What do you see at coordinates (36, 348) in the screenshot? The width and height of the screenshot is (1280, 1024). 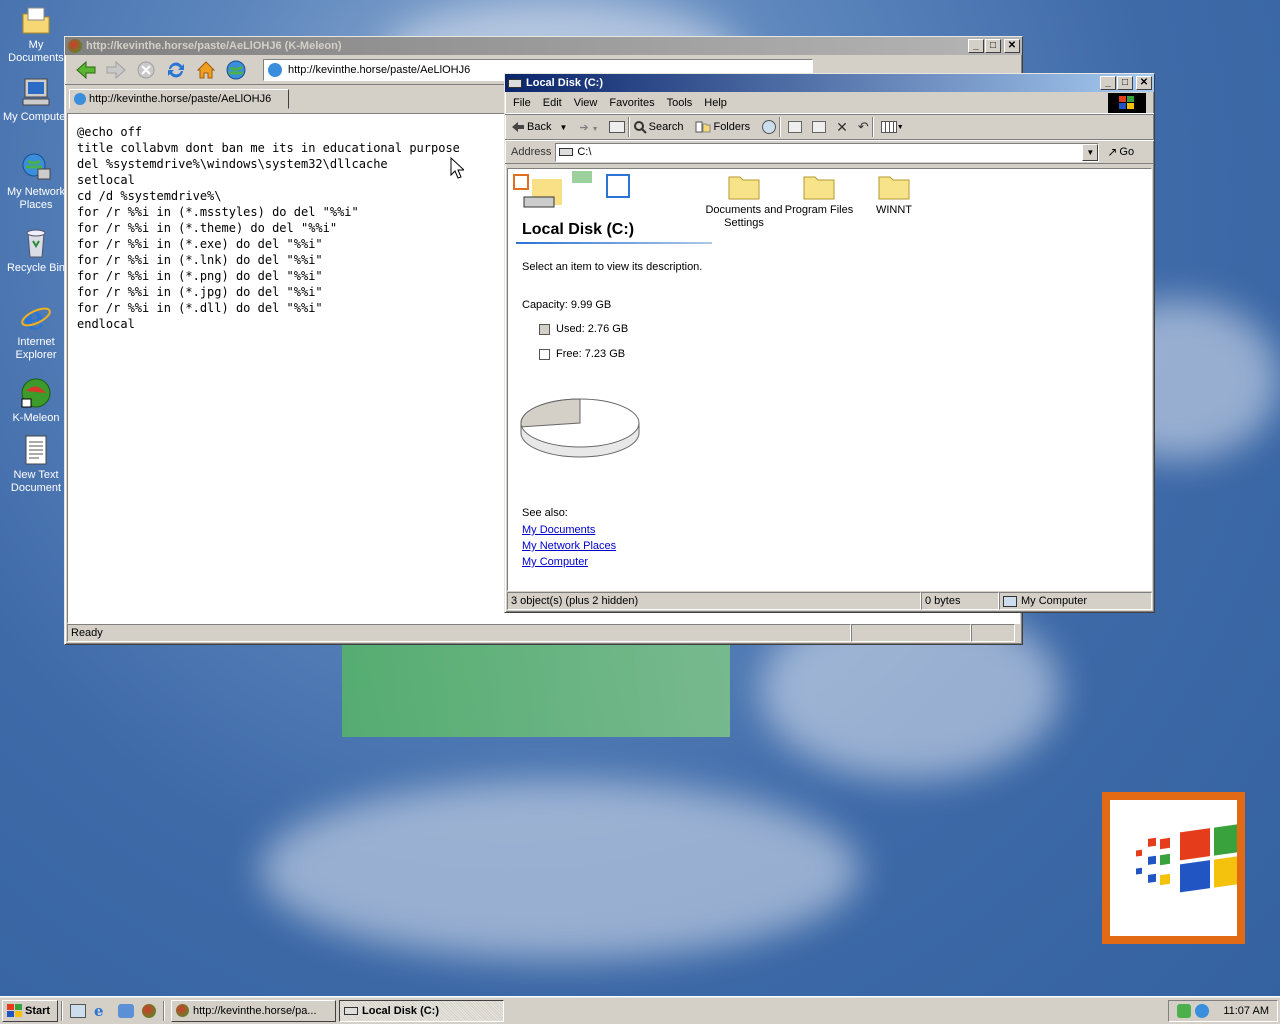 I see `desktop-icon-label: Internet Explorer` at bounding box center [36, 348].